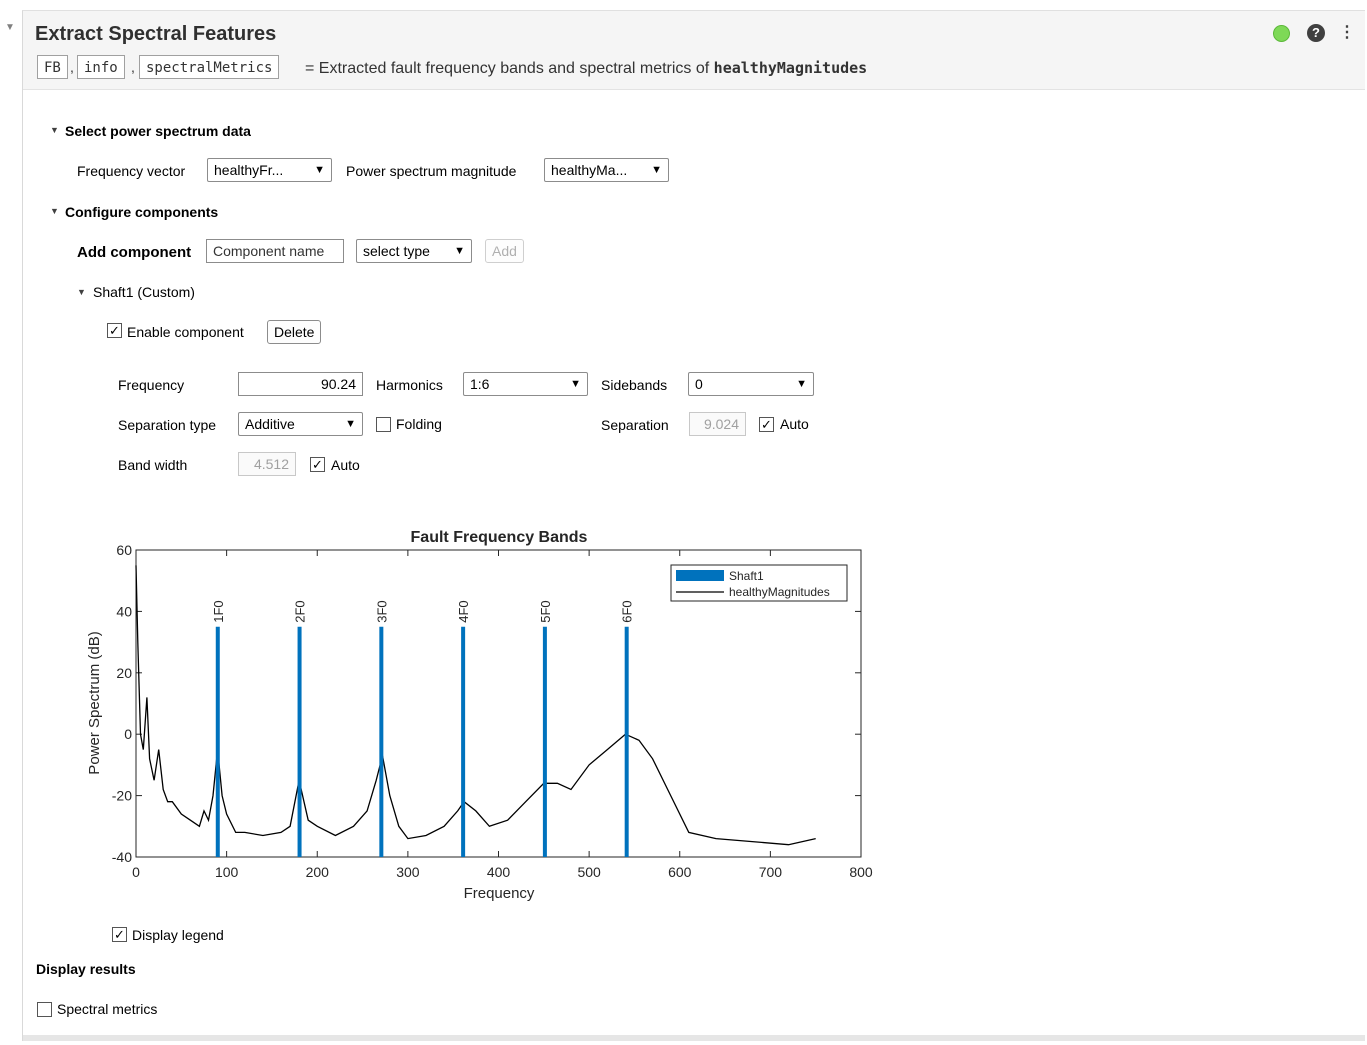 This screenshot has width=1367, height=1045. Describe the element at coordinates (122, 857) in the screenshot. I see `y-tick-label: -40` at that location.